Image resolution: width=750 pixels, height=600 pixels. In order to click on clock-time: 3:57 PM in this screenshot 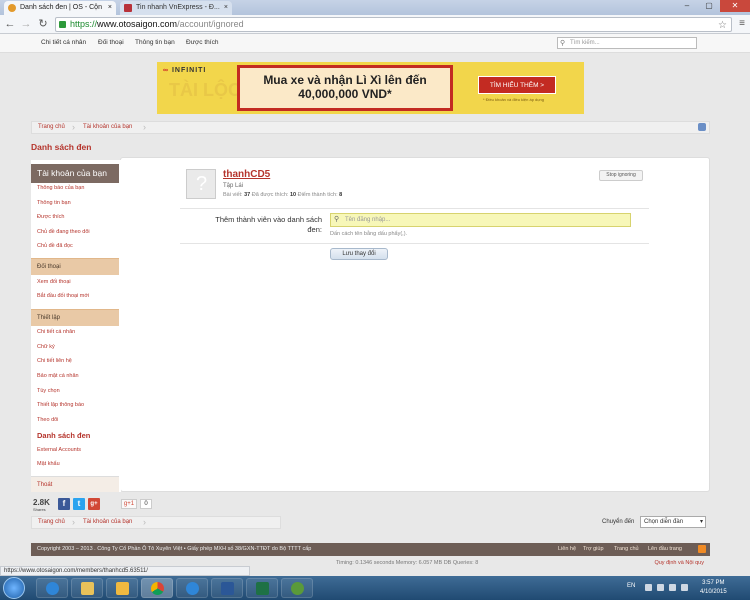, I will do `click(713, 583)`.